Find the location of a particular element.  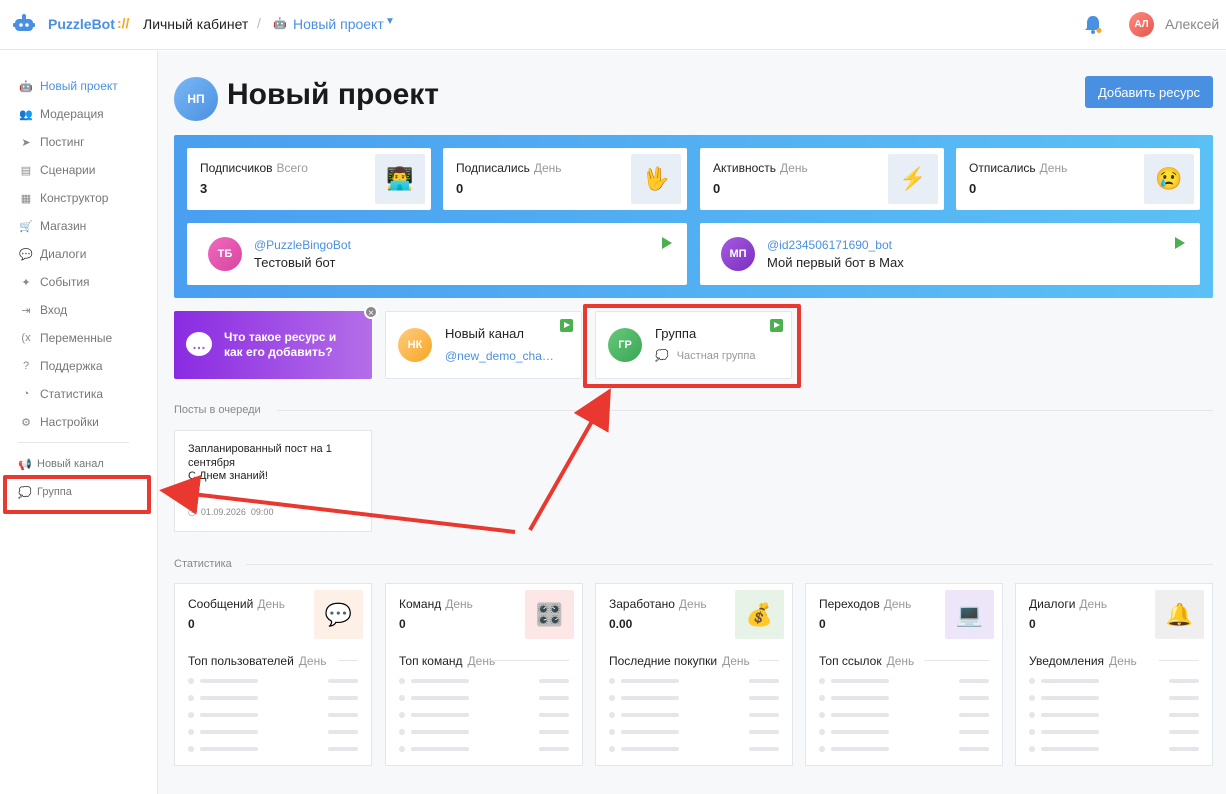

stat-label: Активность is located at coordinates (745, 168).